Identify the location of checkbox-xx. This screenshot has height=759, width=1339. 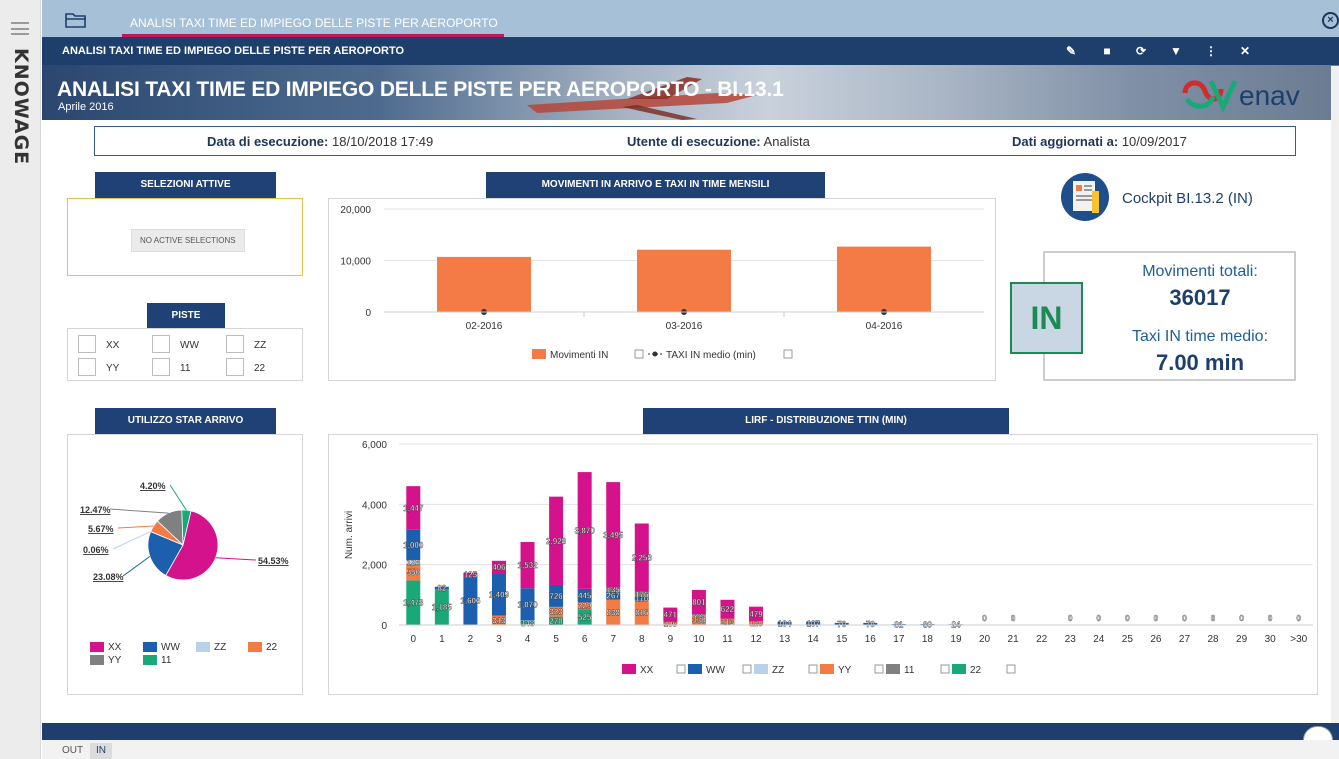
(87, 344).